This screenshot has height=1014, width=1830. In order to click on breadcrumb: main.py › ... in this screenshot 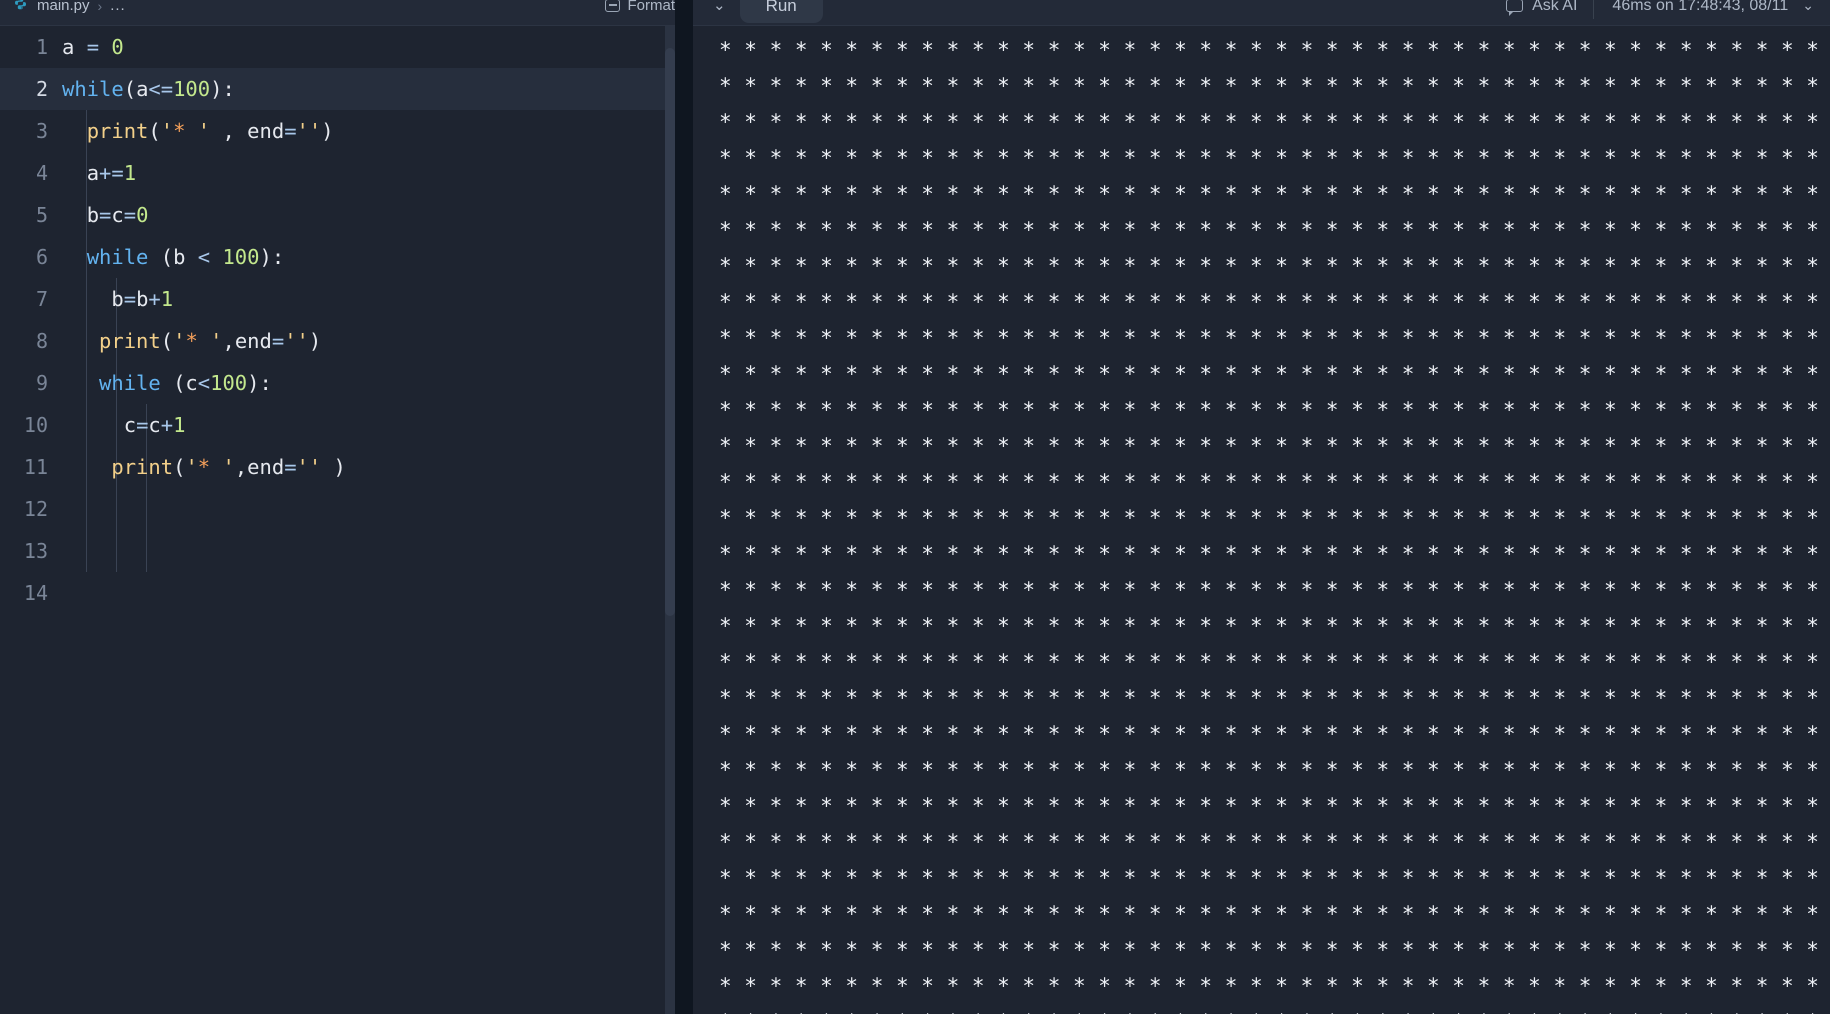, I will do `click(69, 7)`.